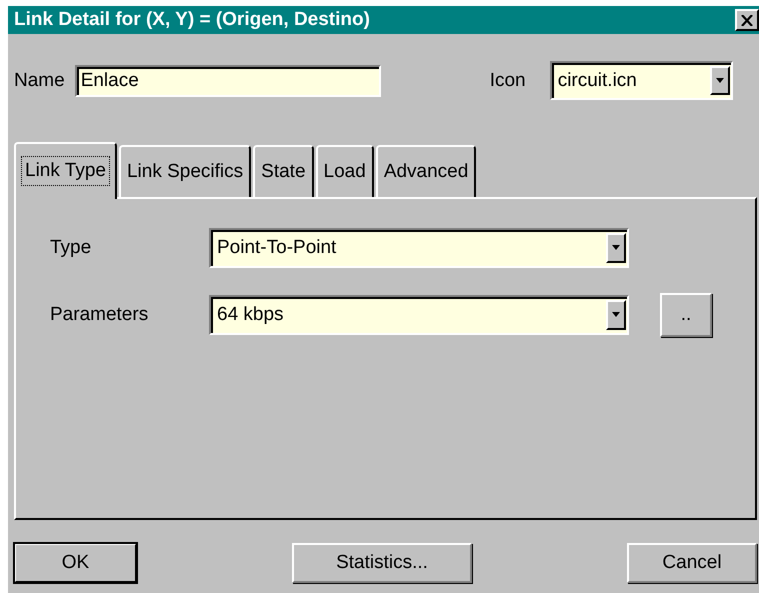 Image resolution: width=759 pixels, height=593 pixels. What do you see at coordinates (345, 171) in the screenshot?
I see `tab: Load` at bounding box center [345, 171].